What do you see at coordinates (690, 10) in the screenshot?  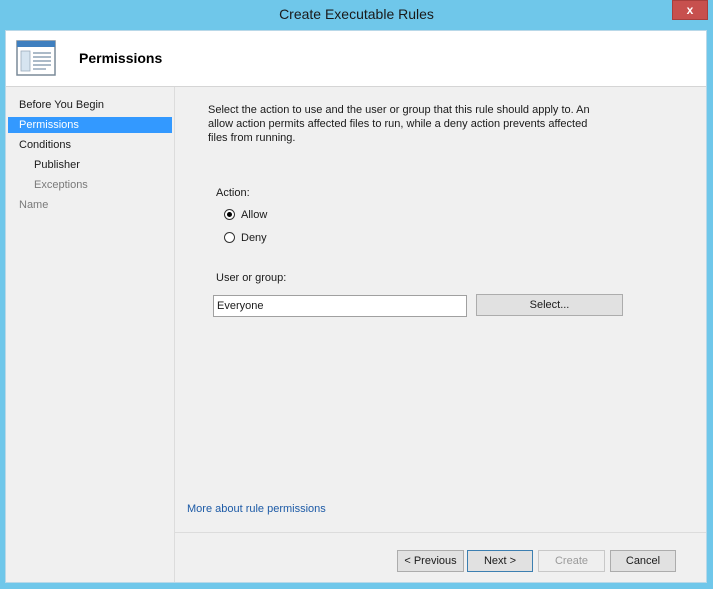 I see `close-button: x` at bounding box center [690, 10].